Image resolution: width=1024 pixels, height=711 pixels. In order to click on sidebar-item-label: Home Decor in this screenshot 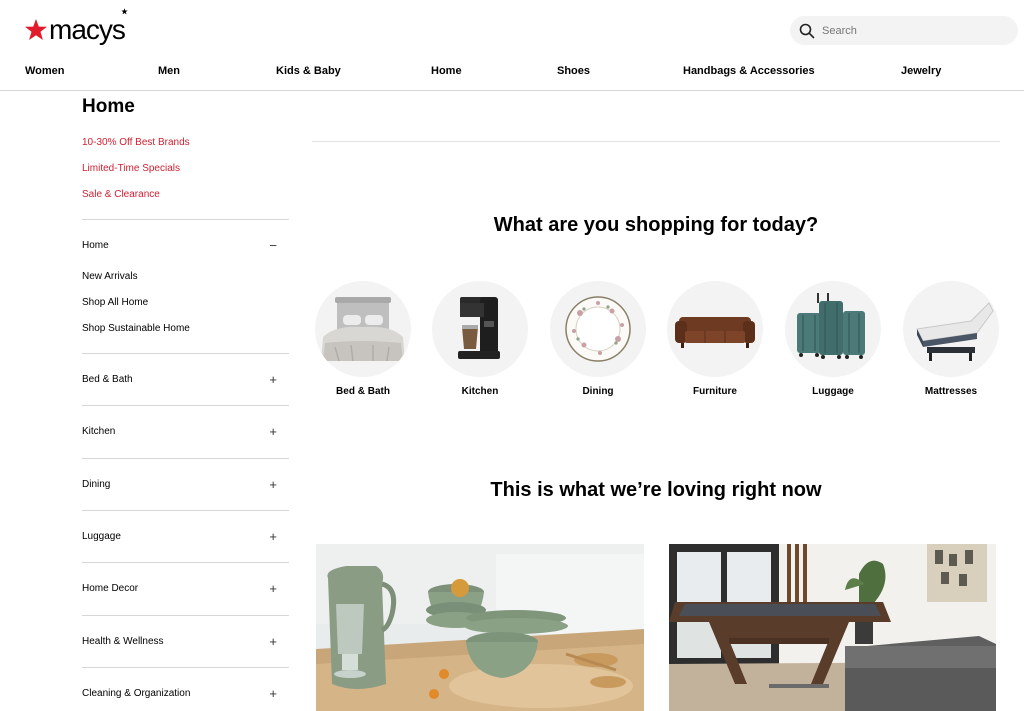, I will do `click(110, 588)`.